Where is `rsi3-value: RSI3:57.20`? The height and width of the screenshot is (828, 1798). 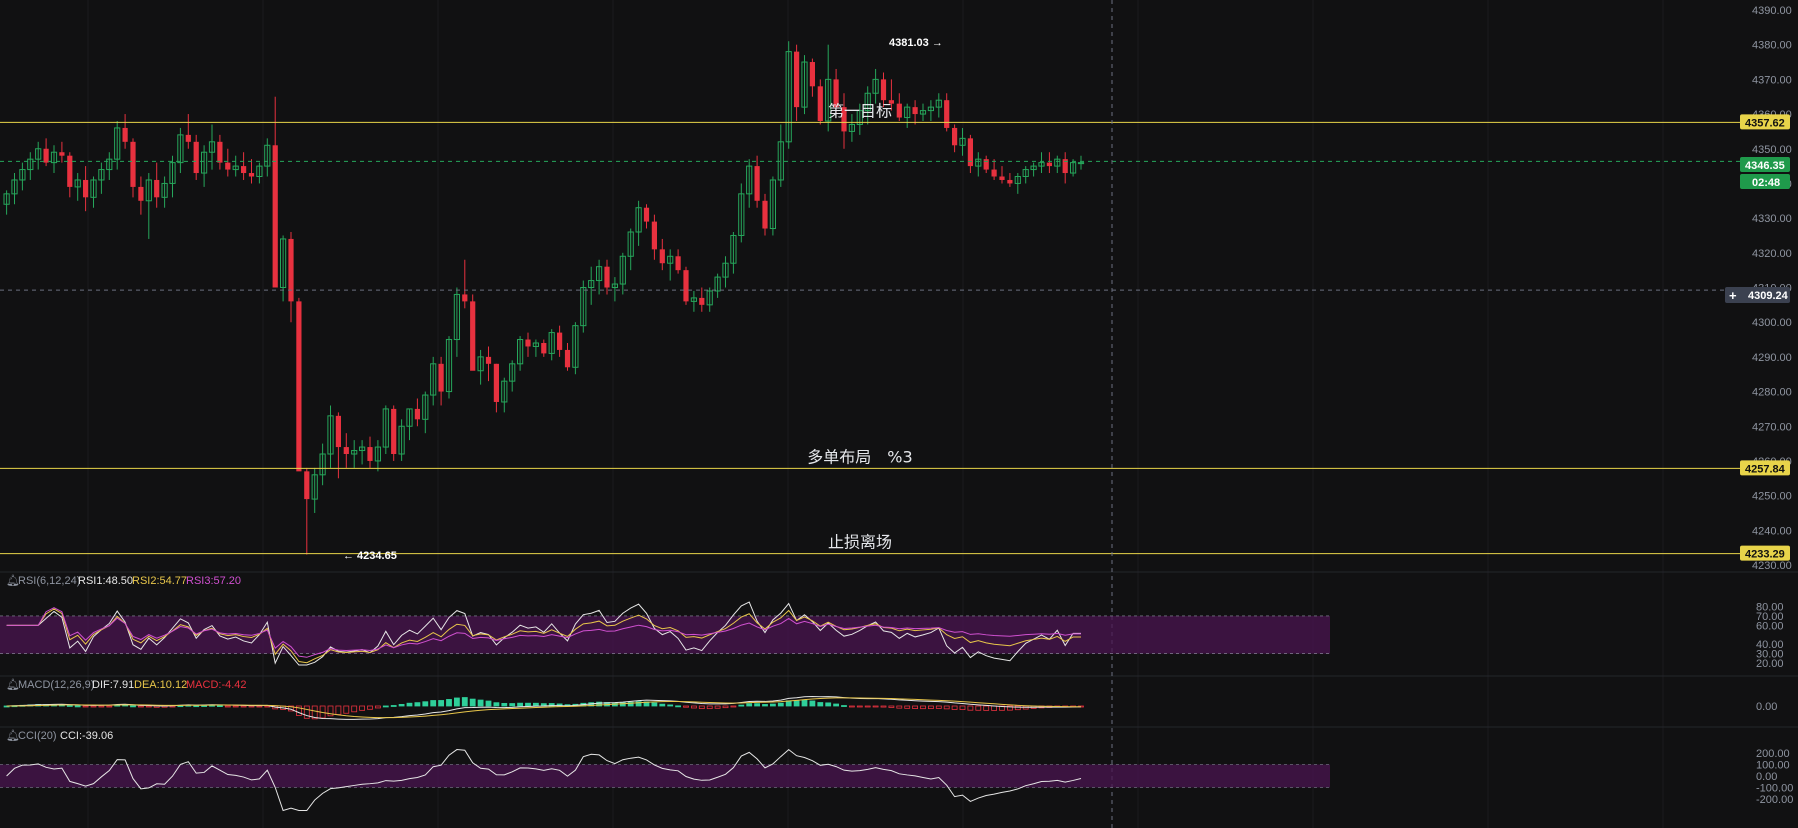 rsi3-value: RSI3:57.20 is located at coordinates (213, 581).